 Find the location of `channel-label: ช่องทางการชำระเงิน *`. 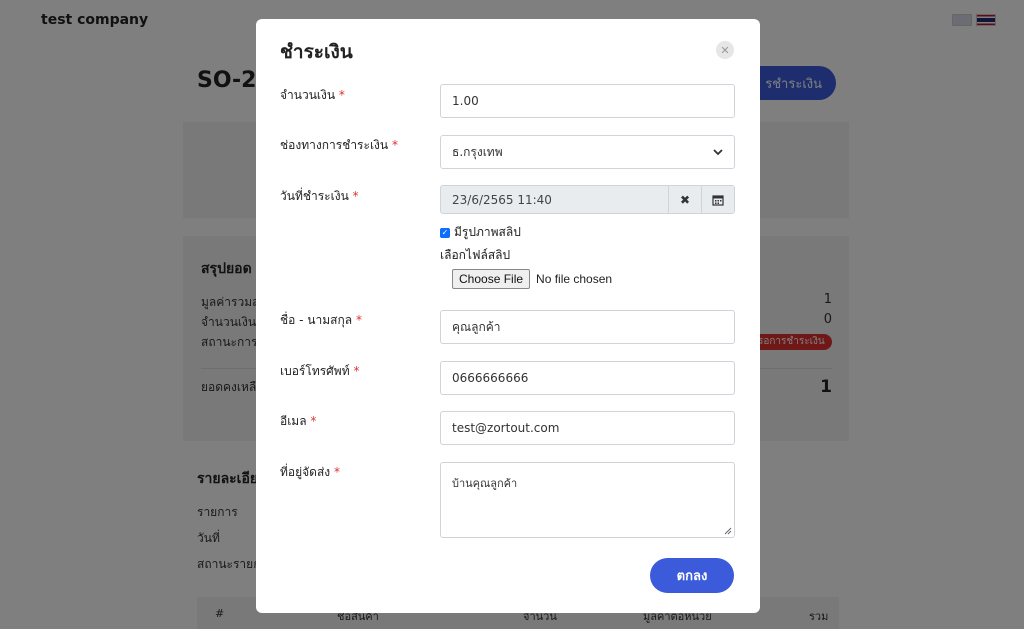

channel-label: ช่องทางการชำระเงิน * is located at coordinates (339, 145).